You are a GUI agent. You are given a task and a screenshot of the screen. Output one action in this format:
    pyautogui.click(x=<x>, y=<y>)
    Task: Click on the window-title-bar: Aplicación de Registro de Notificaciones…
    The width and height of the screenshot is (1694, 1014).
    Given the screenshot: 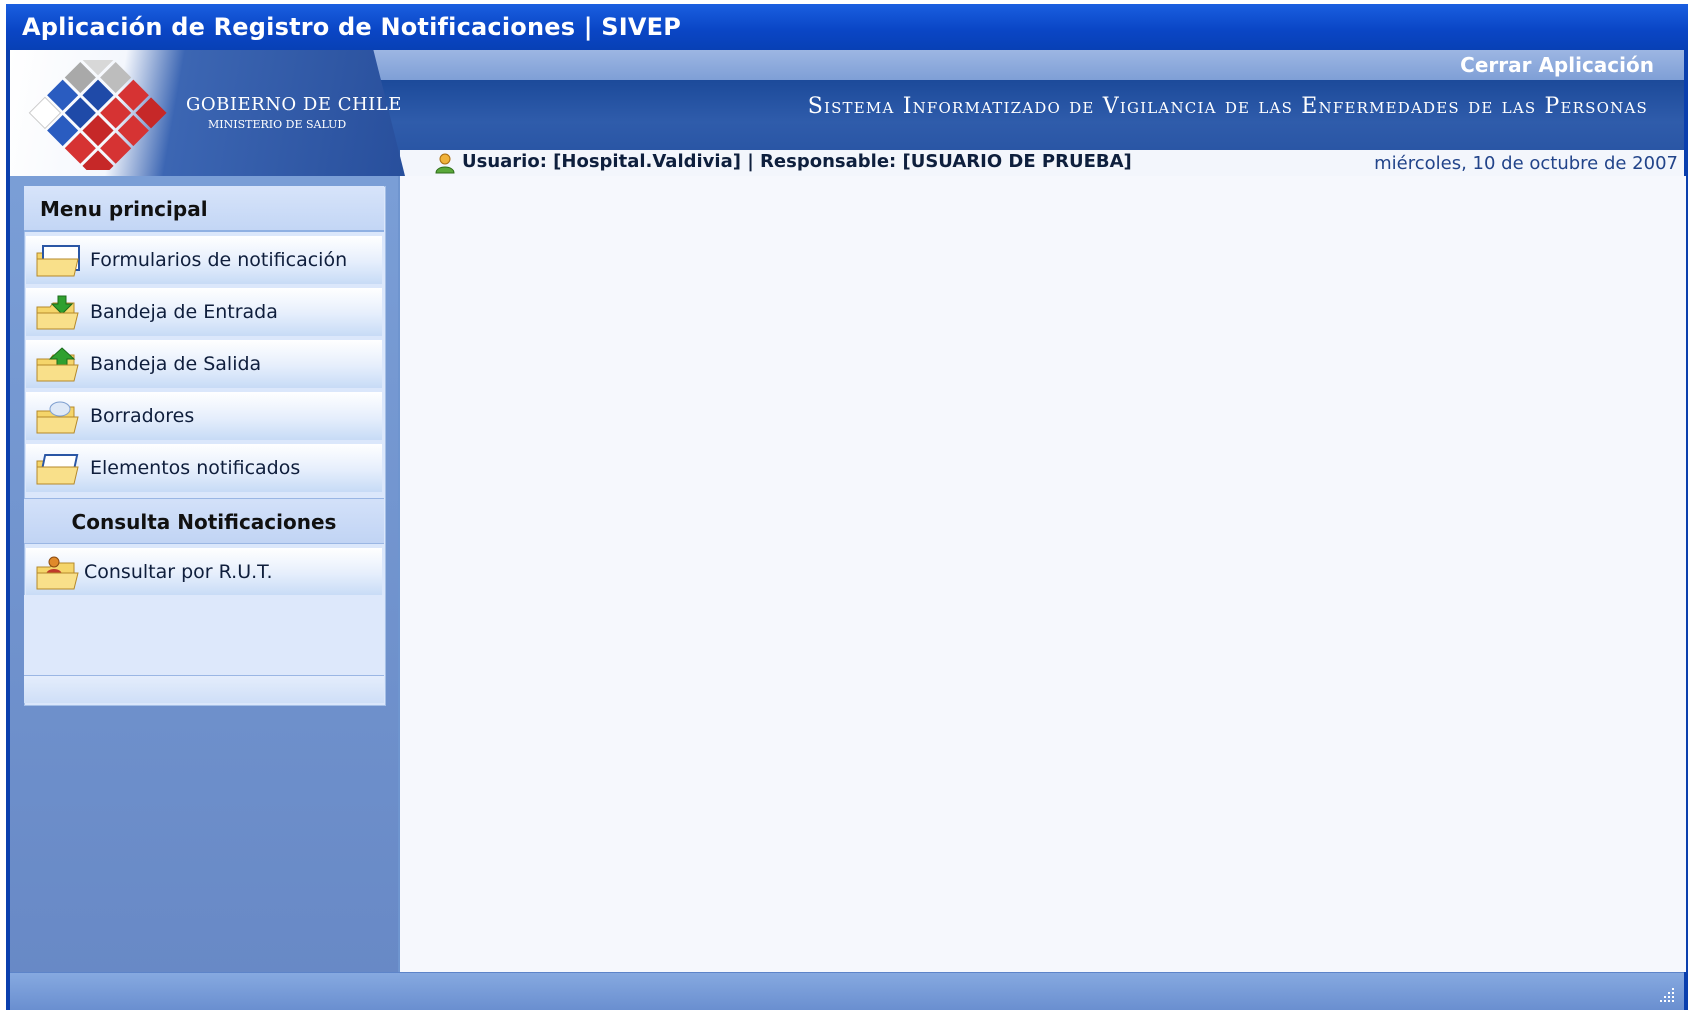 What is the action you would take?
    pyautogui.click(x=847, y=27)
    